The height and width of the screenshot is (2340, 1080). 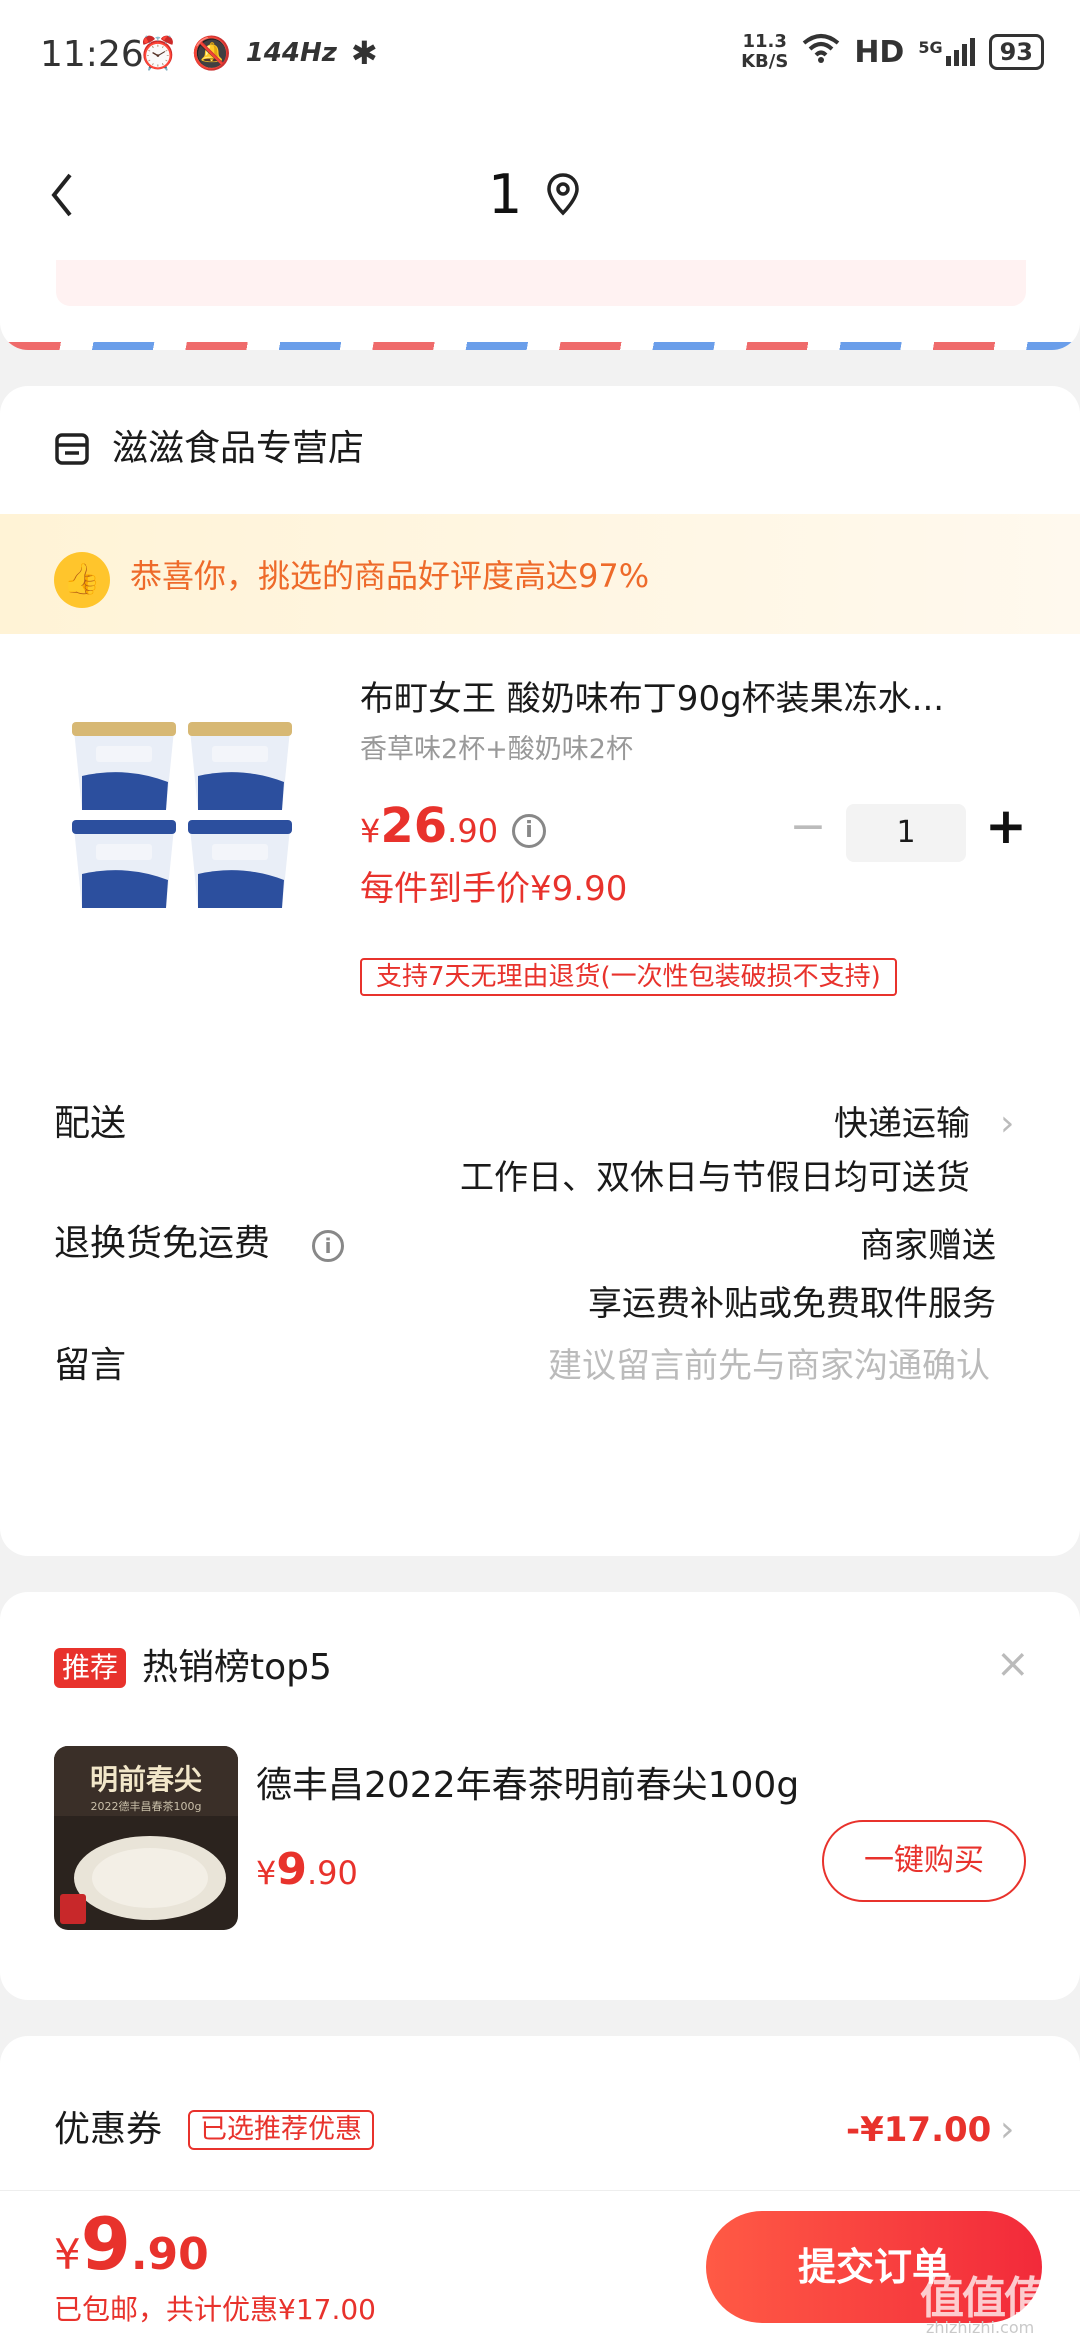 I want to click on wifi-icon, so click(x=821, y=52).